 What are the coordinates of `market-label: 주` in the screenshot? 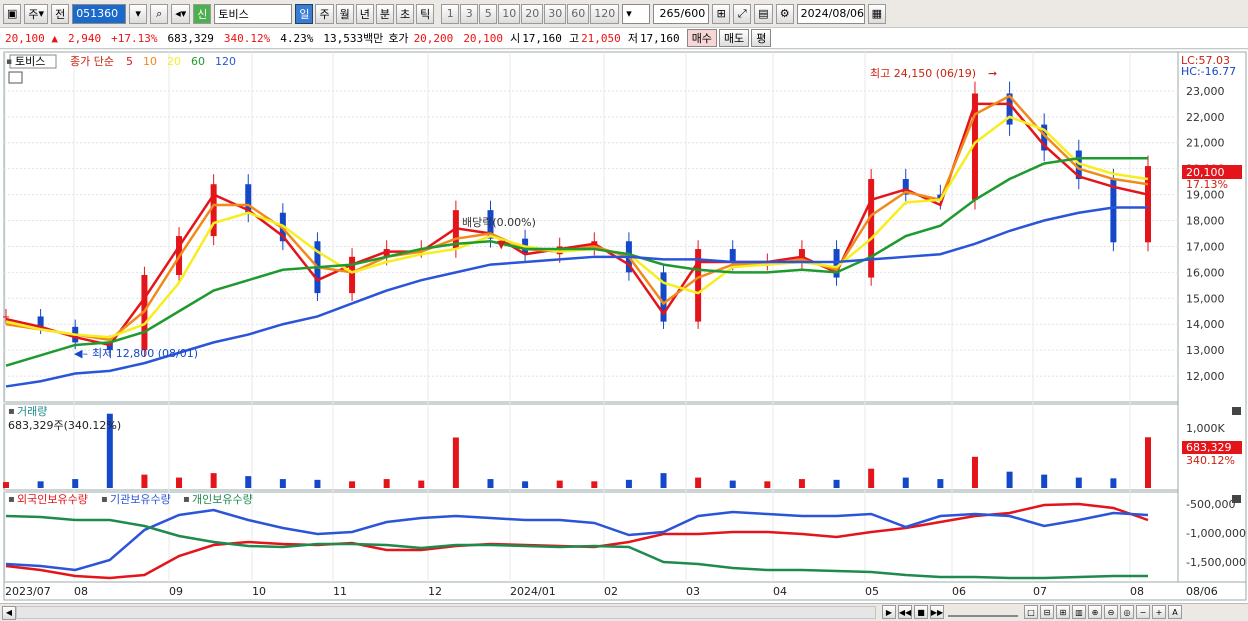 It's located at (33, 14).